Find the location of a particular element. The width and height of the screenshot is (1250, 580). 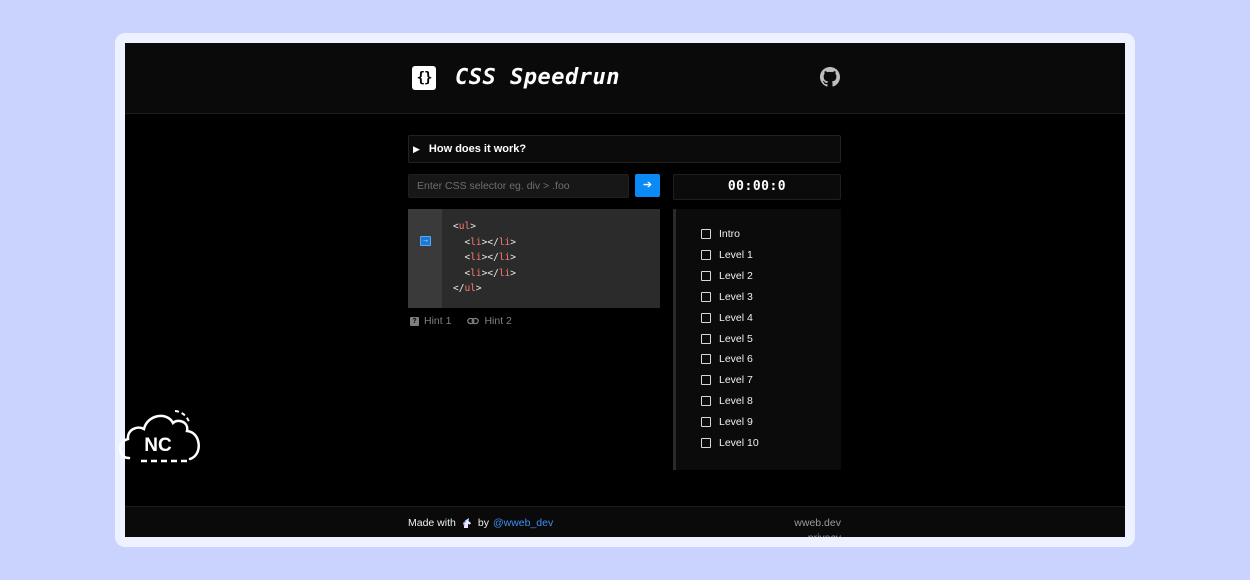

nc-cloud-badge: NC is located at coordinates (159, 436).